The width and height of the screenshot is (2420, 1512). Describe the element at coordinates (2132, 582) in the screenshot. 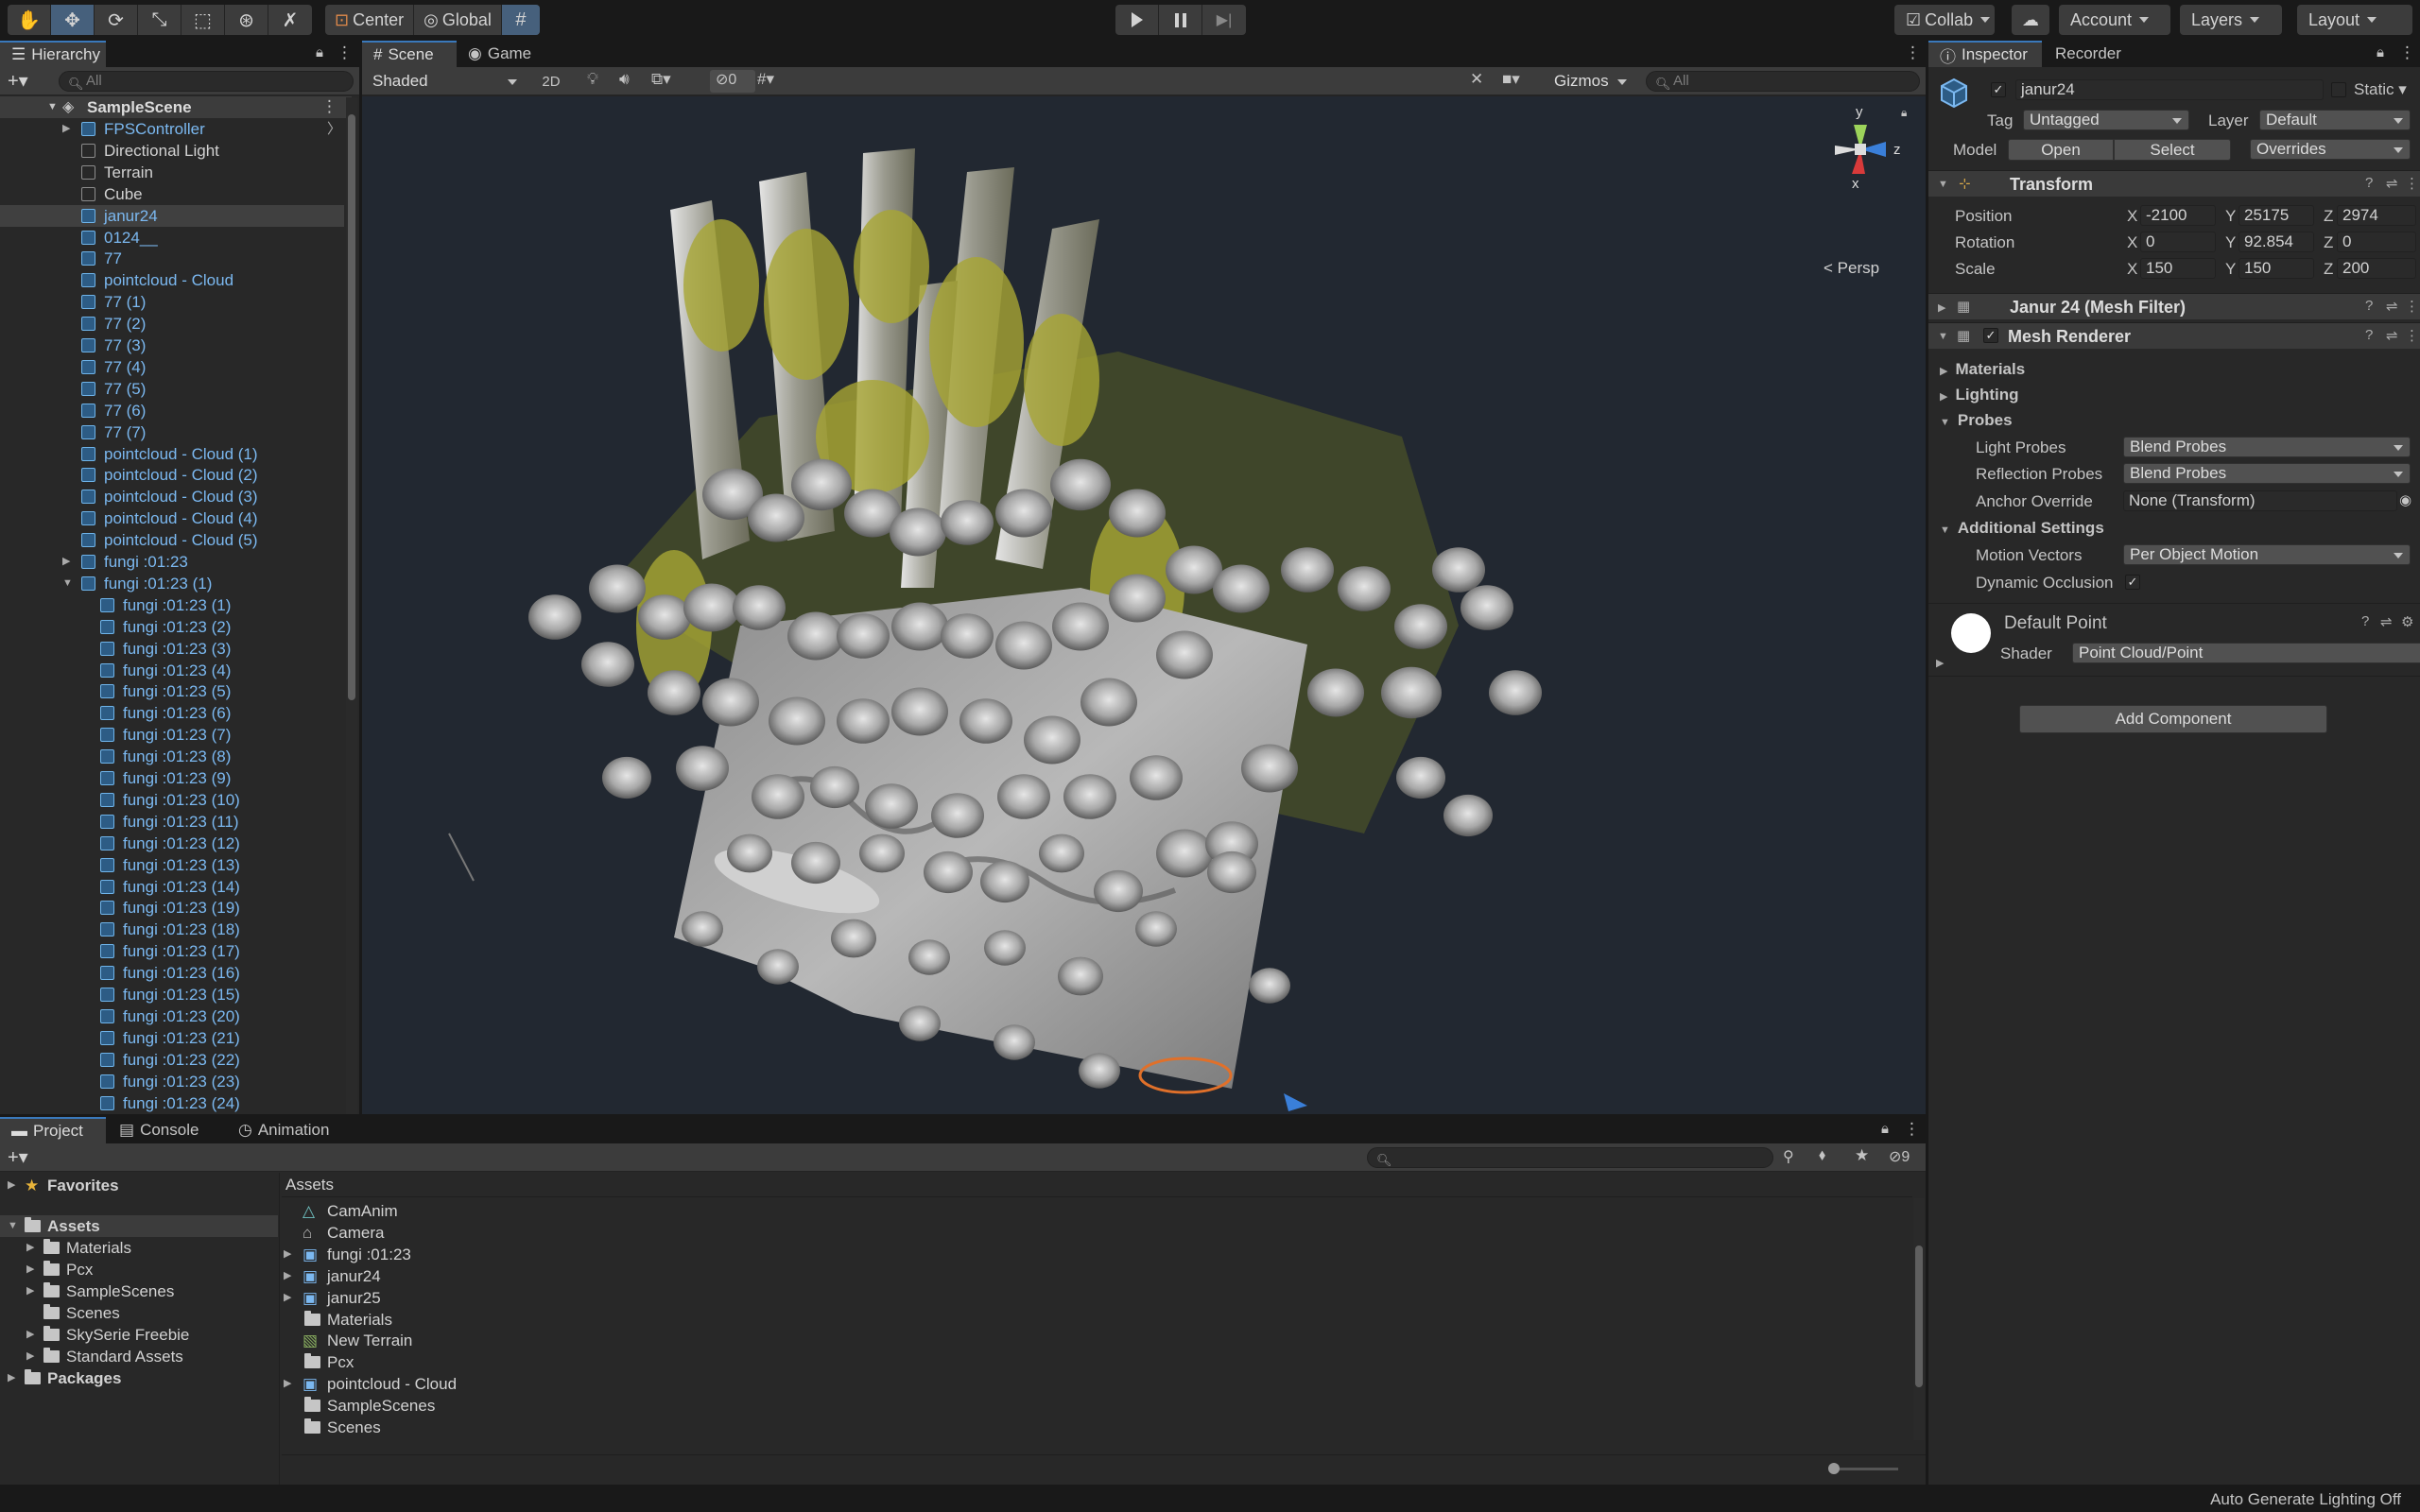

I see `dynamic-occlusion-checkbox: ✓` at that location.